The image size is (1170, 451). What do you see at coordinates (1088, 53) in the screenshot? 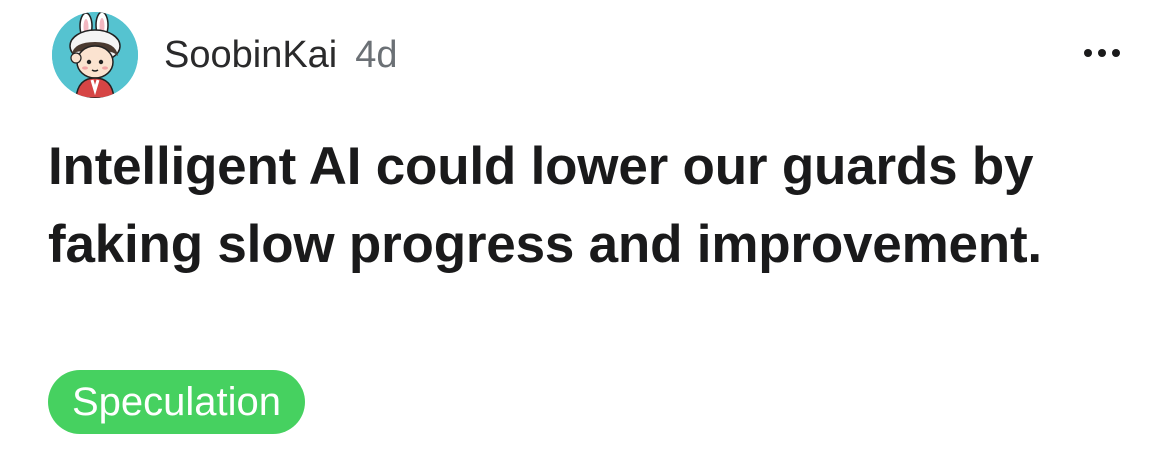
I see `more-horizontal-icon` at bounding box center [1088, 53].